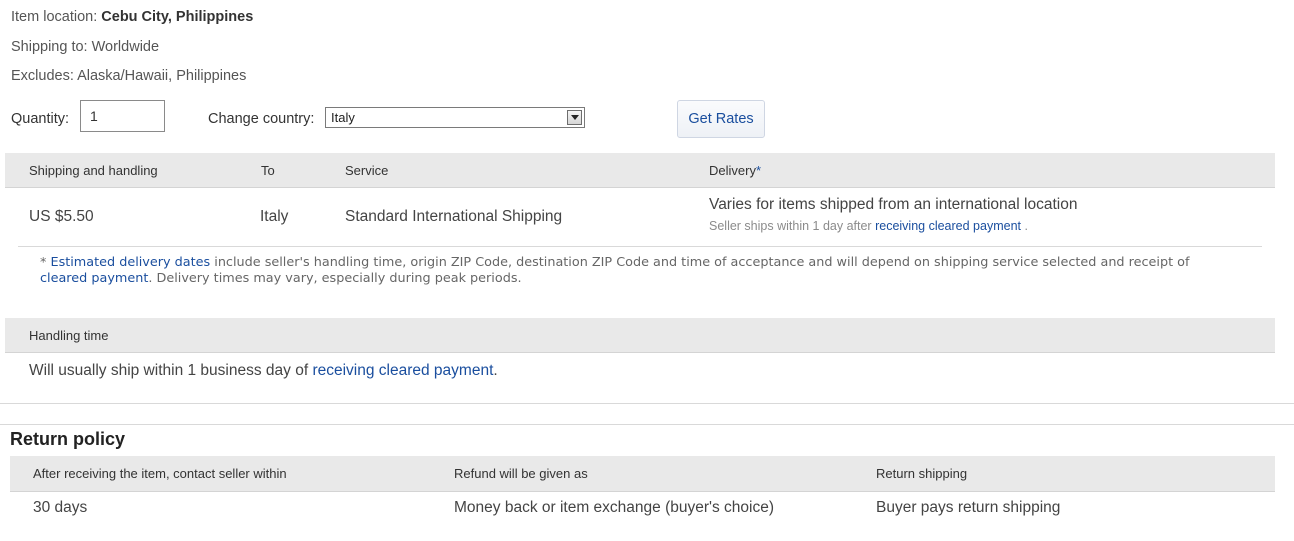  Describe the element at coordinates (640, 246) in the screenshot. I see `row-divider` at that location.